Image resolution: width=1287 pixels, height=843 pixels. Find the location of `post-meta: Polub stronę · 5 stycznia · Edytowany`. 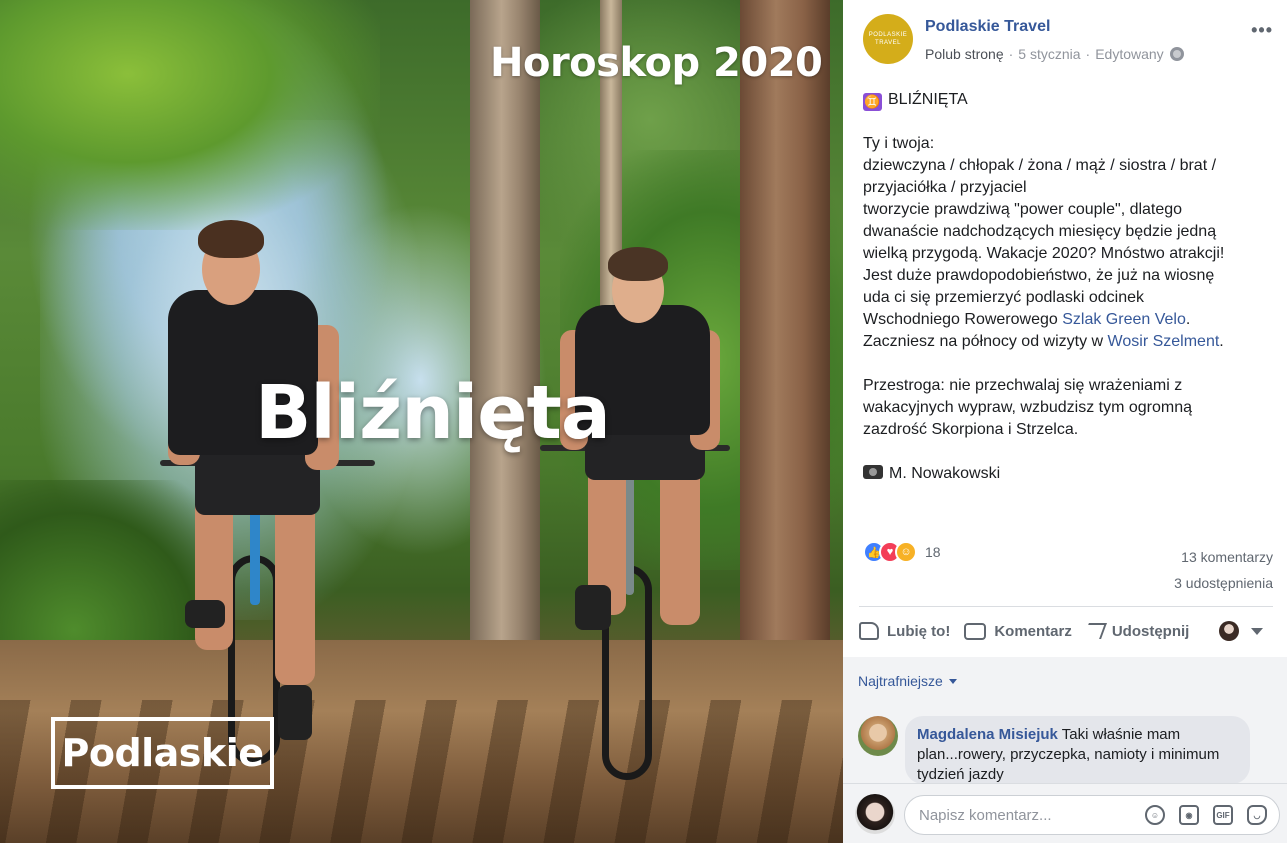

post-meta: Polub stronę · 5 stycznia · Edytowany is located at coordinates (1054, 54).